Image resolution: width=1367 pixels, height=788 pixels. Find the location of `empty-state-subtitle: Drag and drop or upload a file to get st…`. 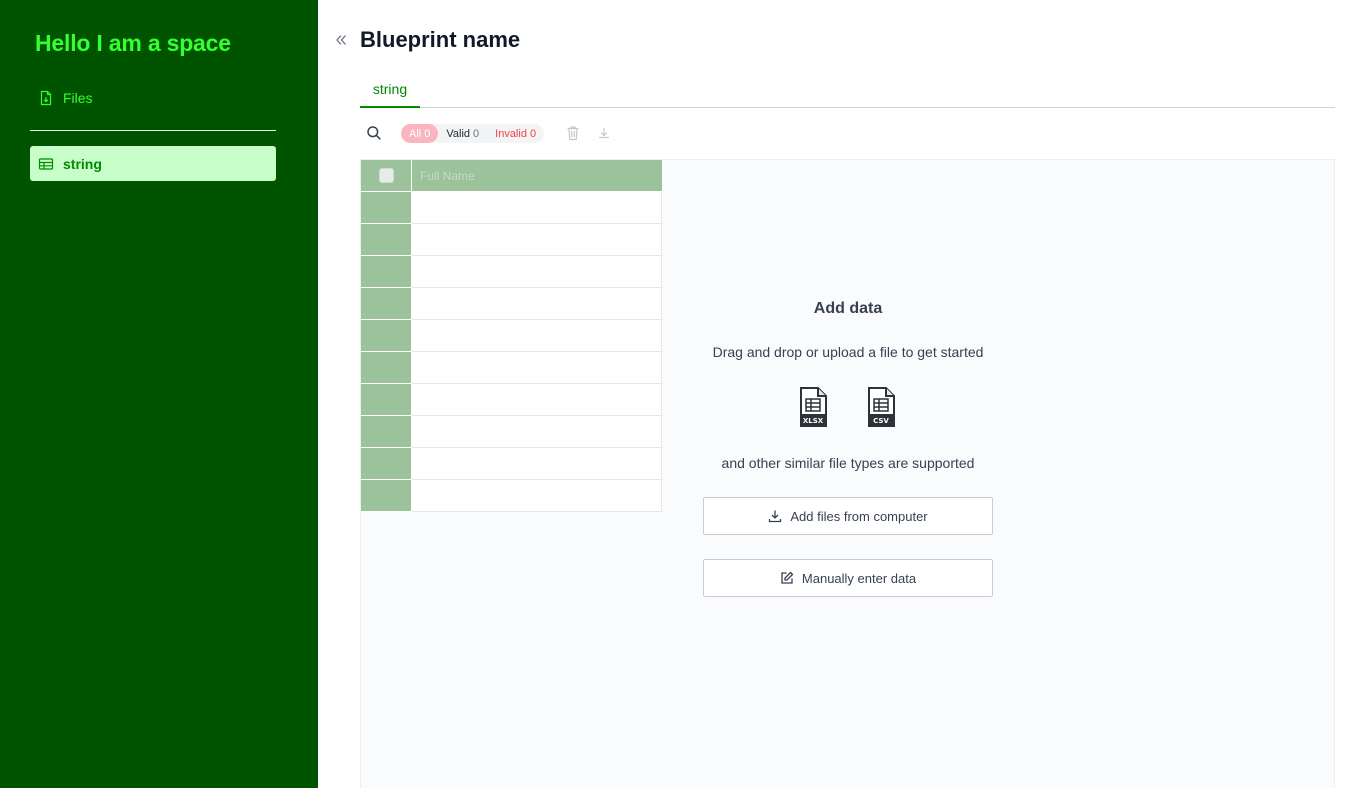

empty-state-subtitle: Drag and drop or upload a file to get st… is located at coordinates (848, 352).